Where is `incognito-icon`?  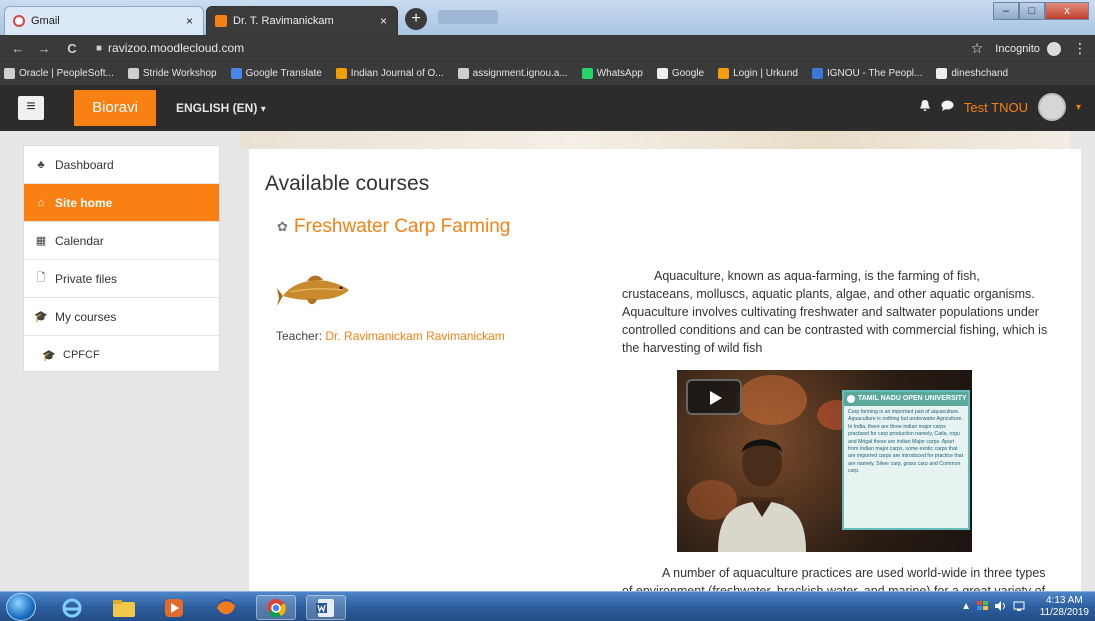
incognito-icon is located at coordinates (1054, 48).